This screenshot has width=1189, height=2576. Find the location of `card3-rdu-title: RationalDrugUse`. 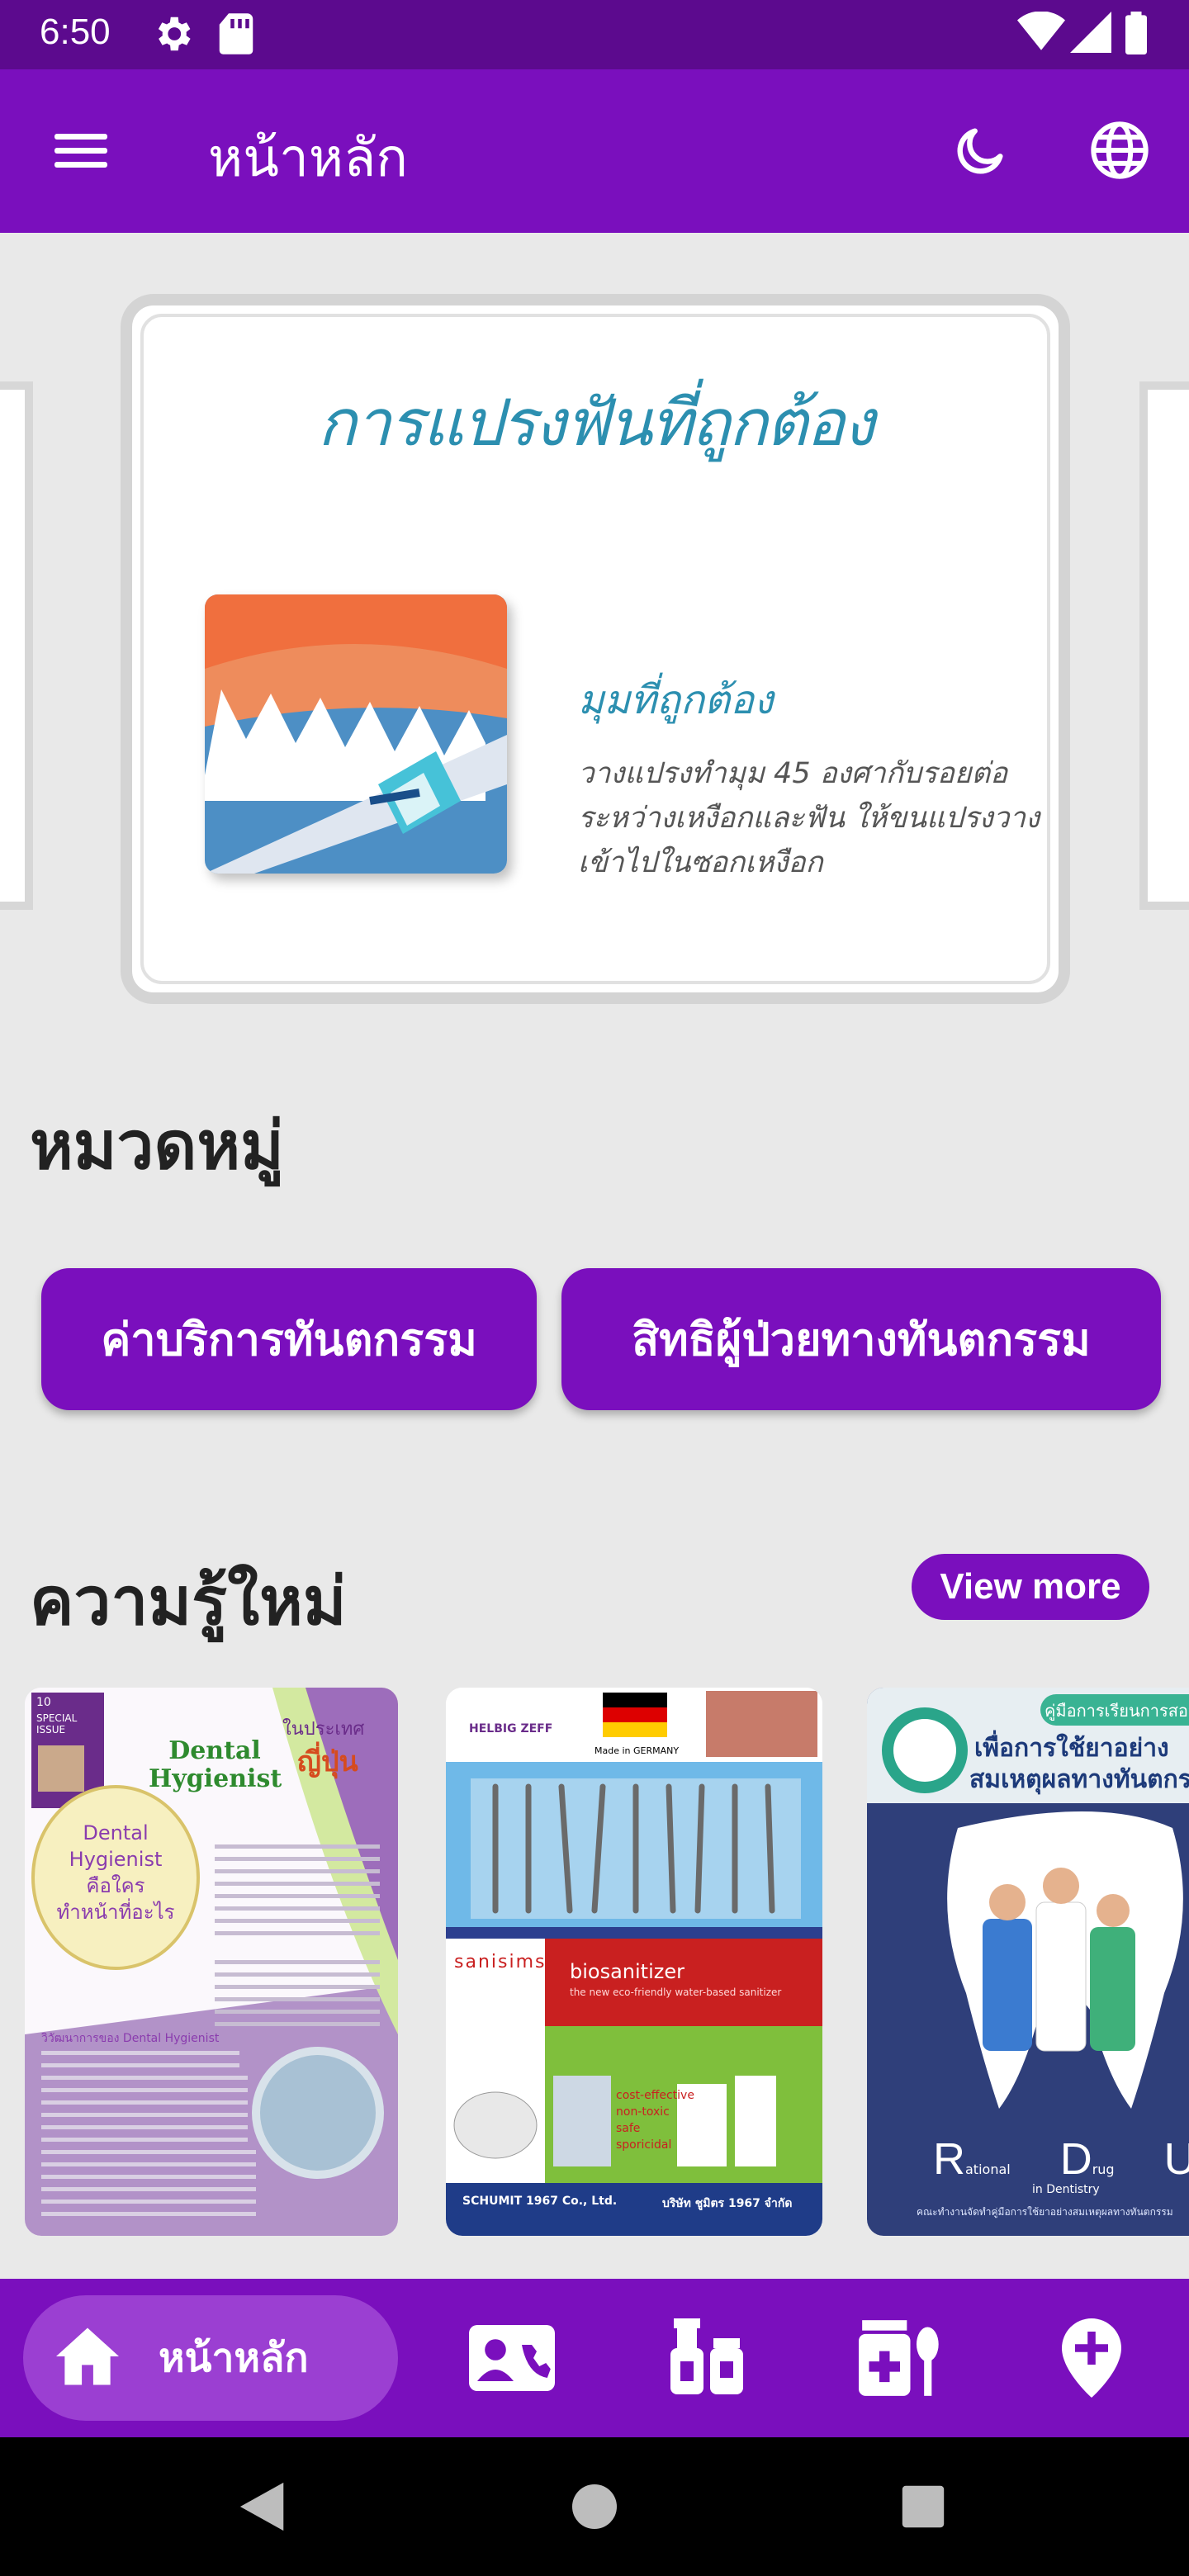

card3-rdu-title: RationalDrugUse is located at coordinates (1061, 2159).